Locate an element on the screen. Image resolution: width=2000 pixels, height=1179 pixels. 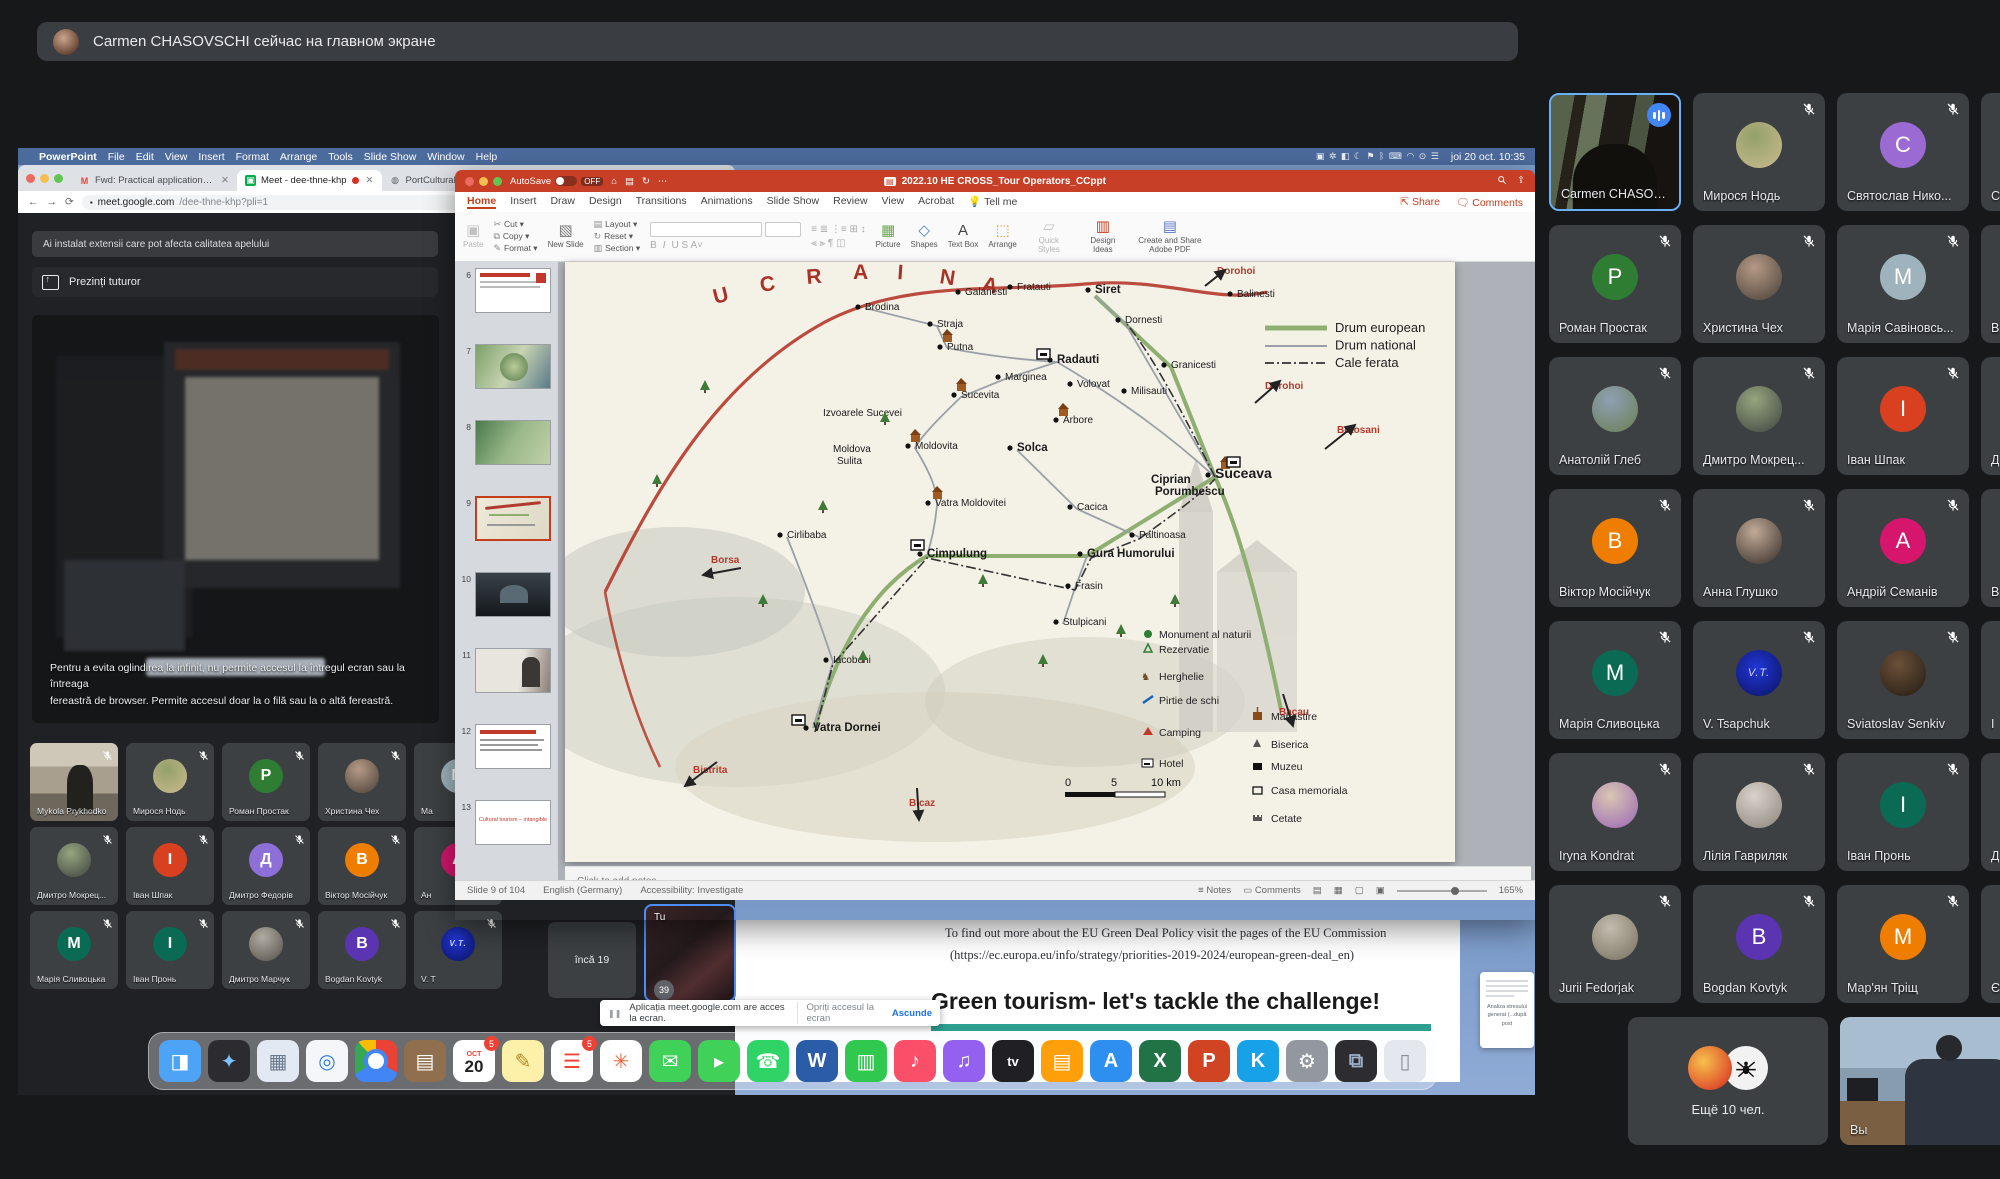
slide-thumbnail-13: 13 Cultural tourism – intangible is located at coordinates (506, 836).